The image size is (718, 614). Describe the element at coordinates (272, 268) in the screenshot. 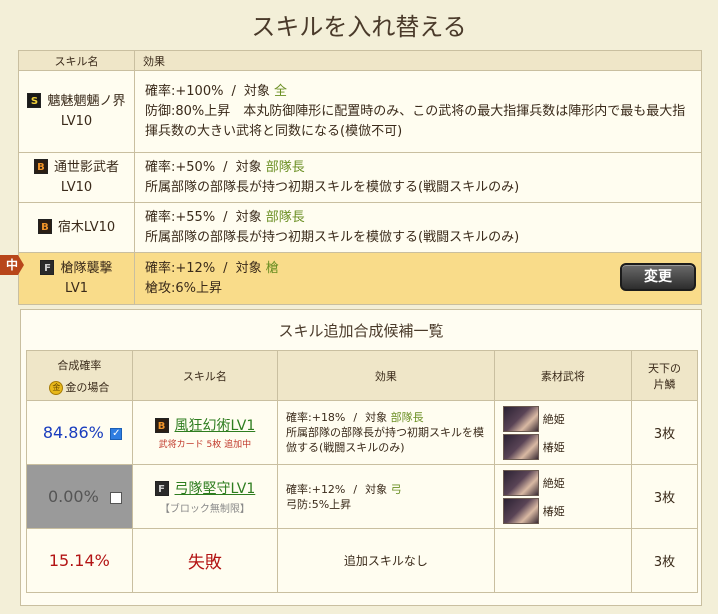

I see `skill-target: 槍` at that location.